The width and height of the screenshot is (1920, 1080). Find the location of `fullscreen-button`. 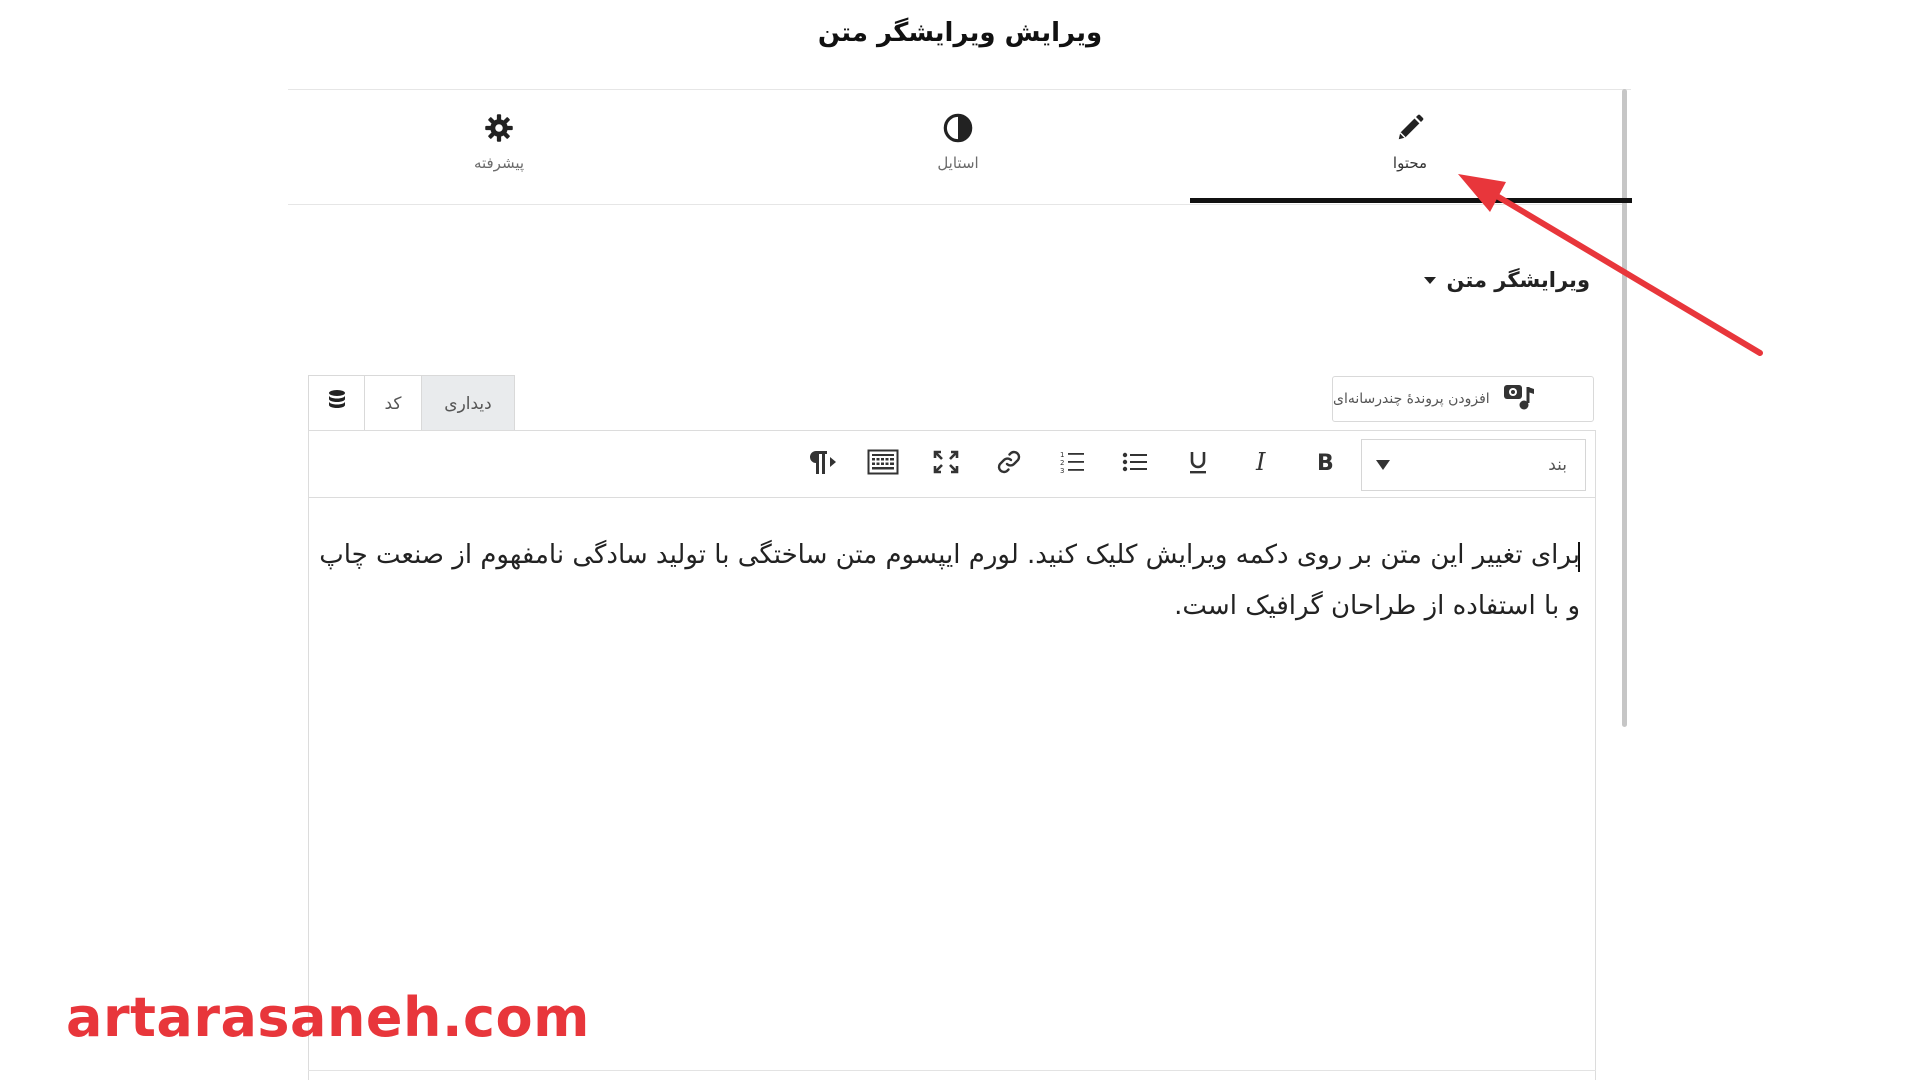

fullscreen-button is located at coordinates (946, 464).